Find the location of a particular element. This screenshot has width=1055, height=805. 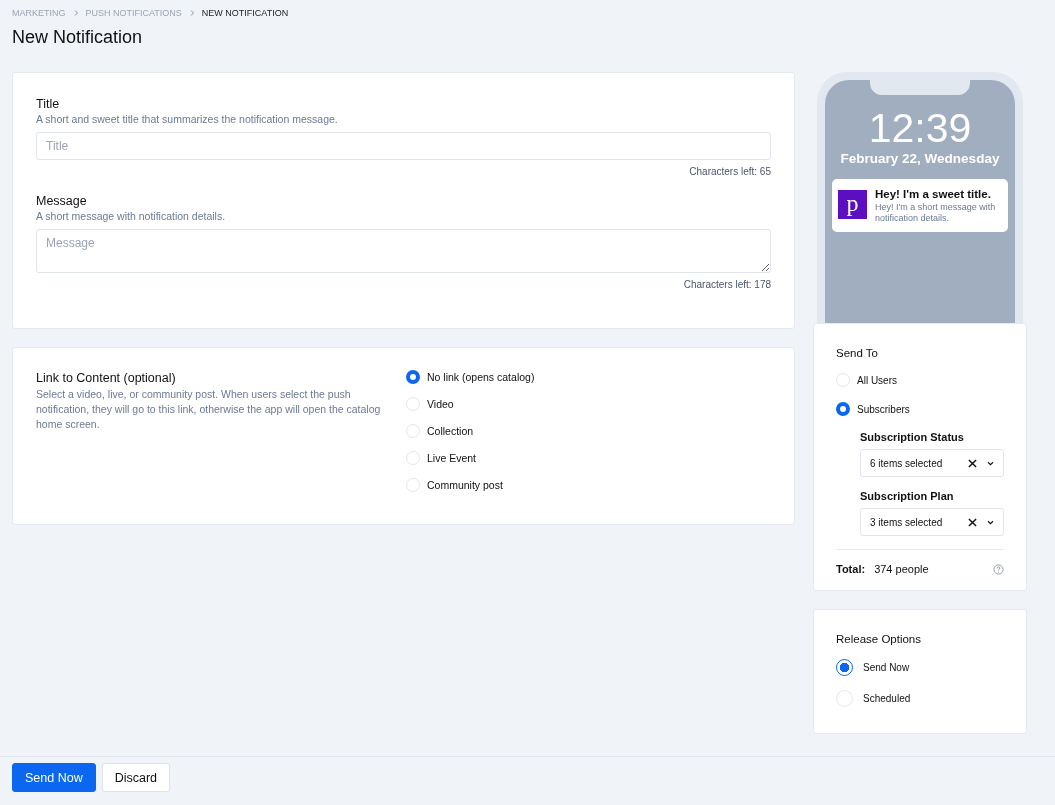

multi-select: 3 items selected is located at coordinates (932, 522).